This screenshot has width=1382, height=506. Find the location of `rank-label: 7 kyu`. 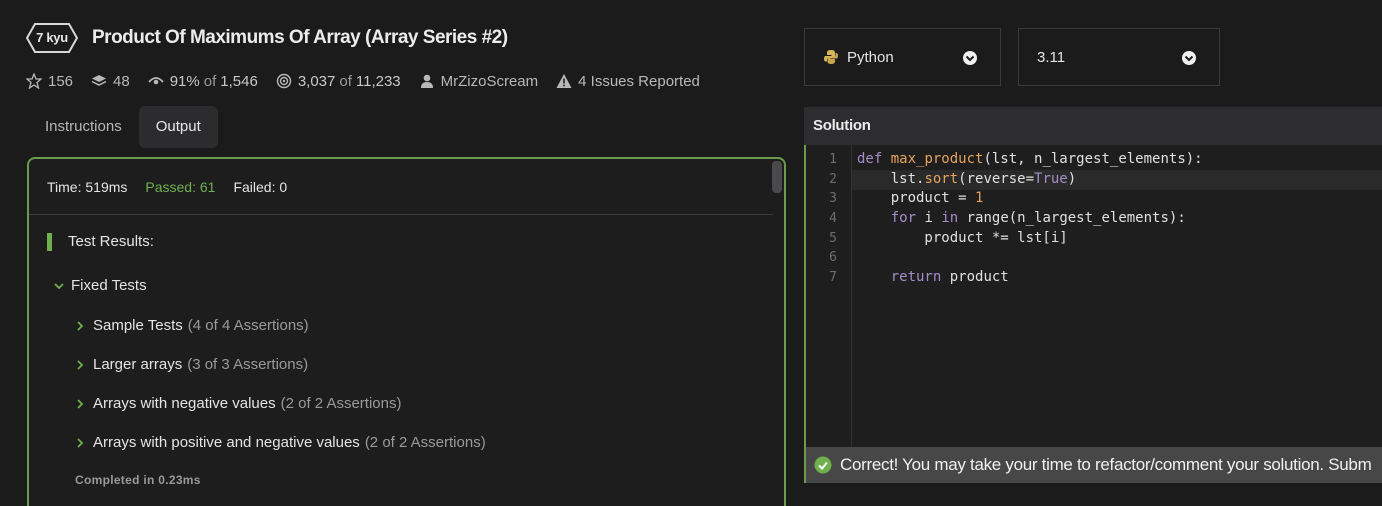

rank-label: 7 kyu is located at coordinates (52, 37).